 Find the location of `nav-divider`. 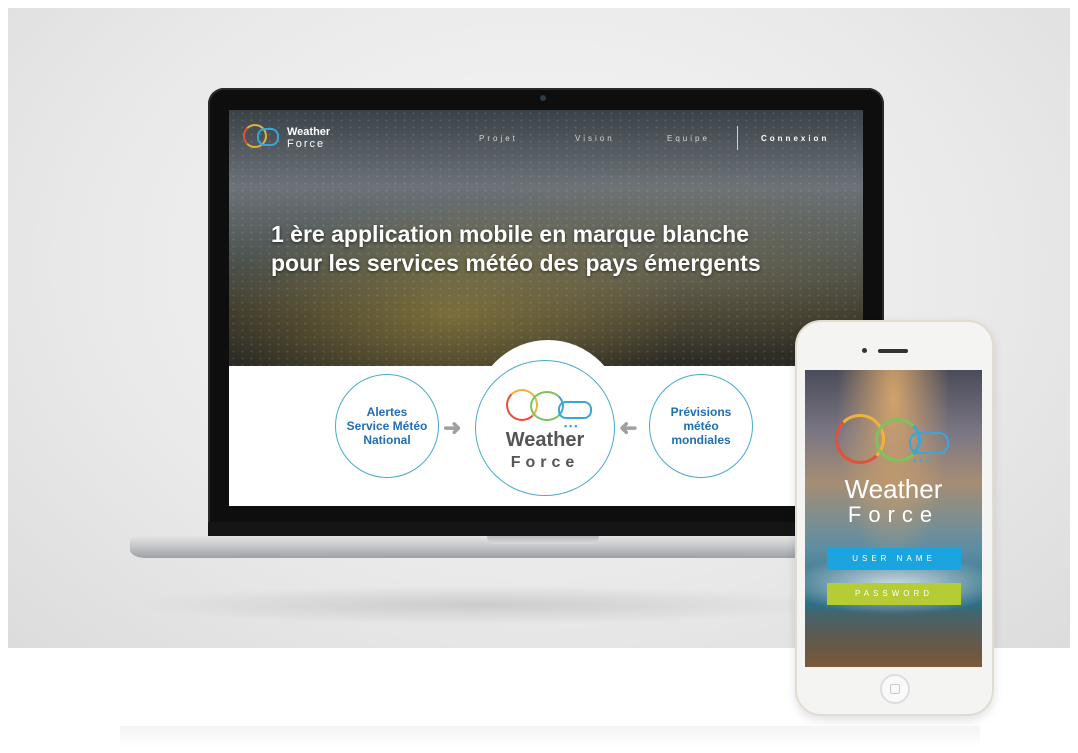

nav-divider is located at coordinates (737, 138).